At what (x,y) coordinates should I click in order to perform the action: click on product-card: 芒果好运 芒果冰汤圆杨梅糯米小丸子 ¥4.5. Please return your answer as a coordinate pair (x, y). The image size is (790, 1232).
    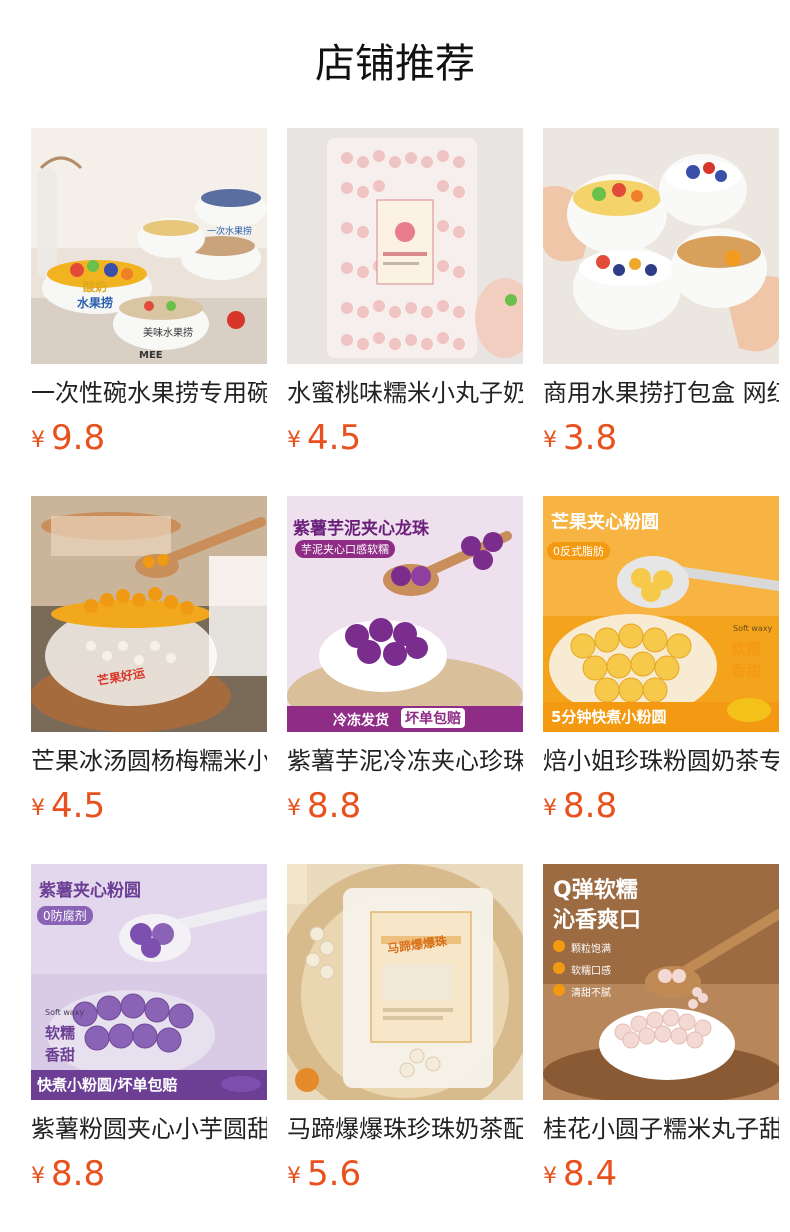
    Looking at the image, I should click on (149, 680).